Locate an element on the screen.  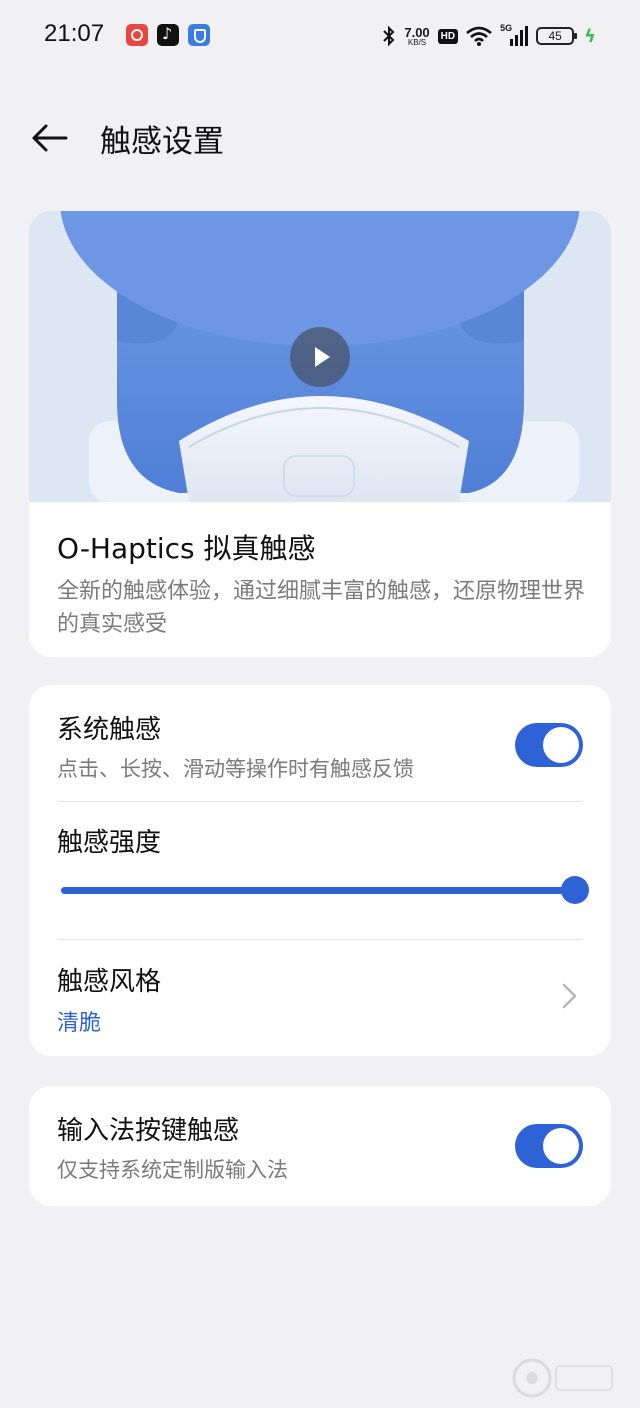
network-speed-value: 7.00 is located at coordinates (417, 32).